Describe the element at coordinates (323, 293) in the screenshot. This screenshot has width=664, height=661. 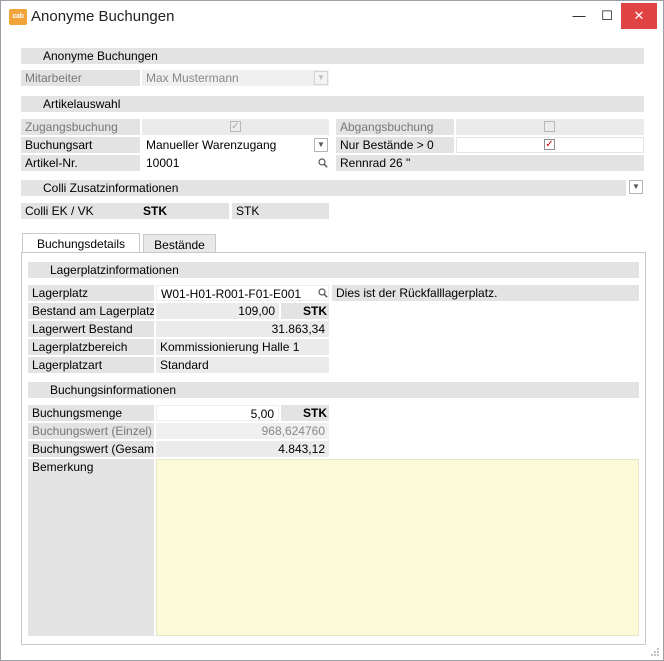
I see `lagerplatz-search-icon` at that location.